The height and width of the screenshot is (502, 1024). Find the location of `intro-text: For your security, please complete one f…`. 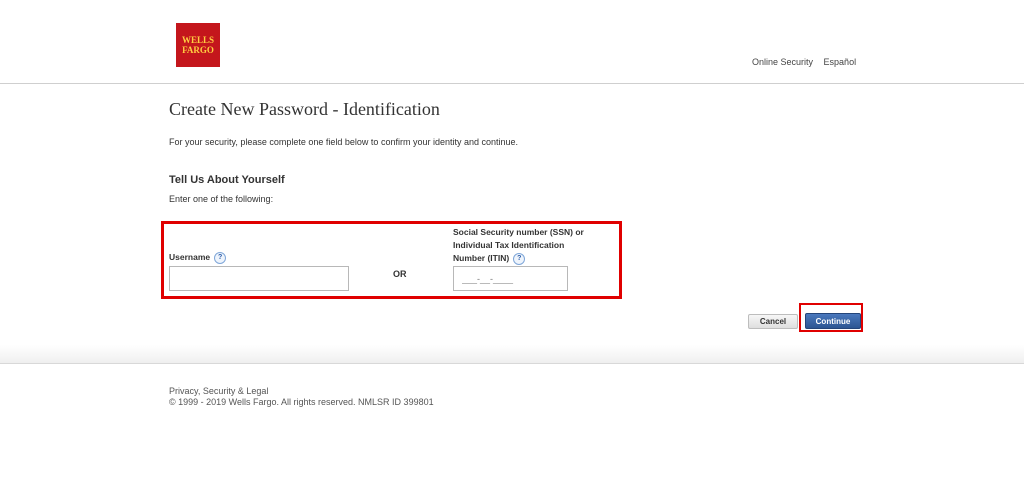

intro-text: For your security, please complete one f… is located at coordinates (344, 142).